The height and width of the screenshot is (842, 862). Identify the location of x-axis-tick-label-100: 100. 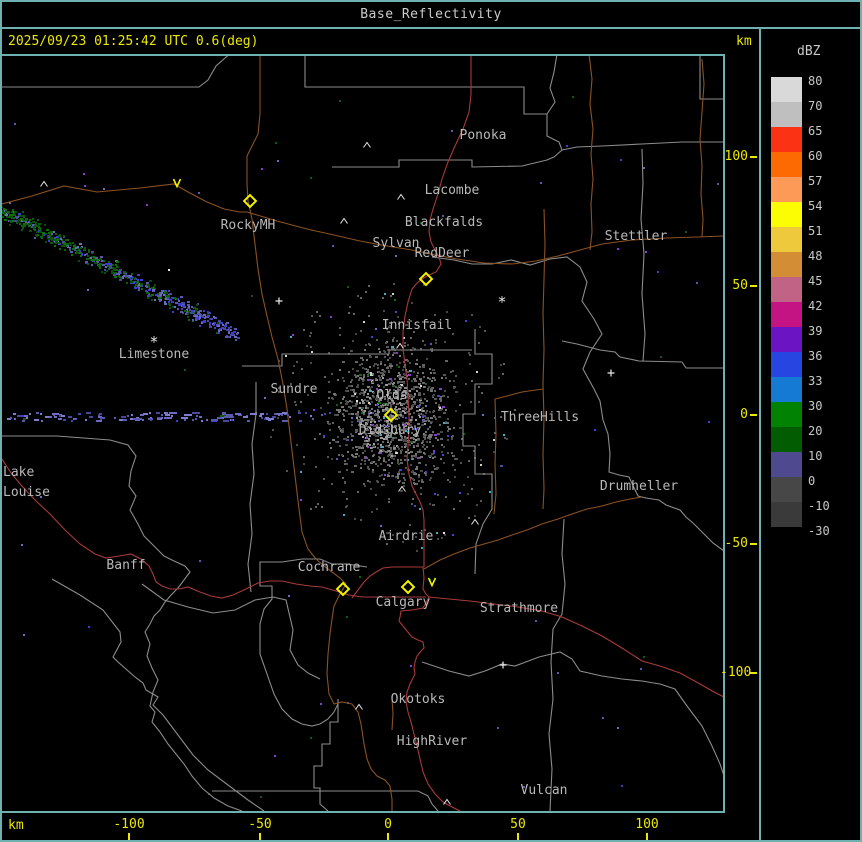
(647, 824).